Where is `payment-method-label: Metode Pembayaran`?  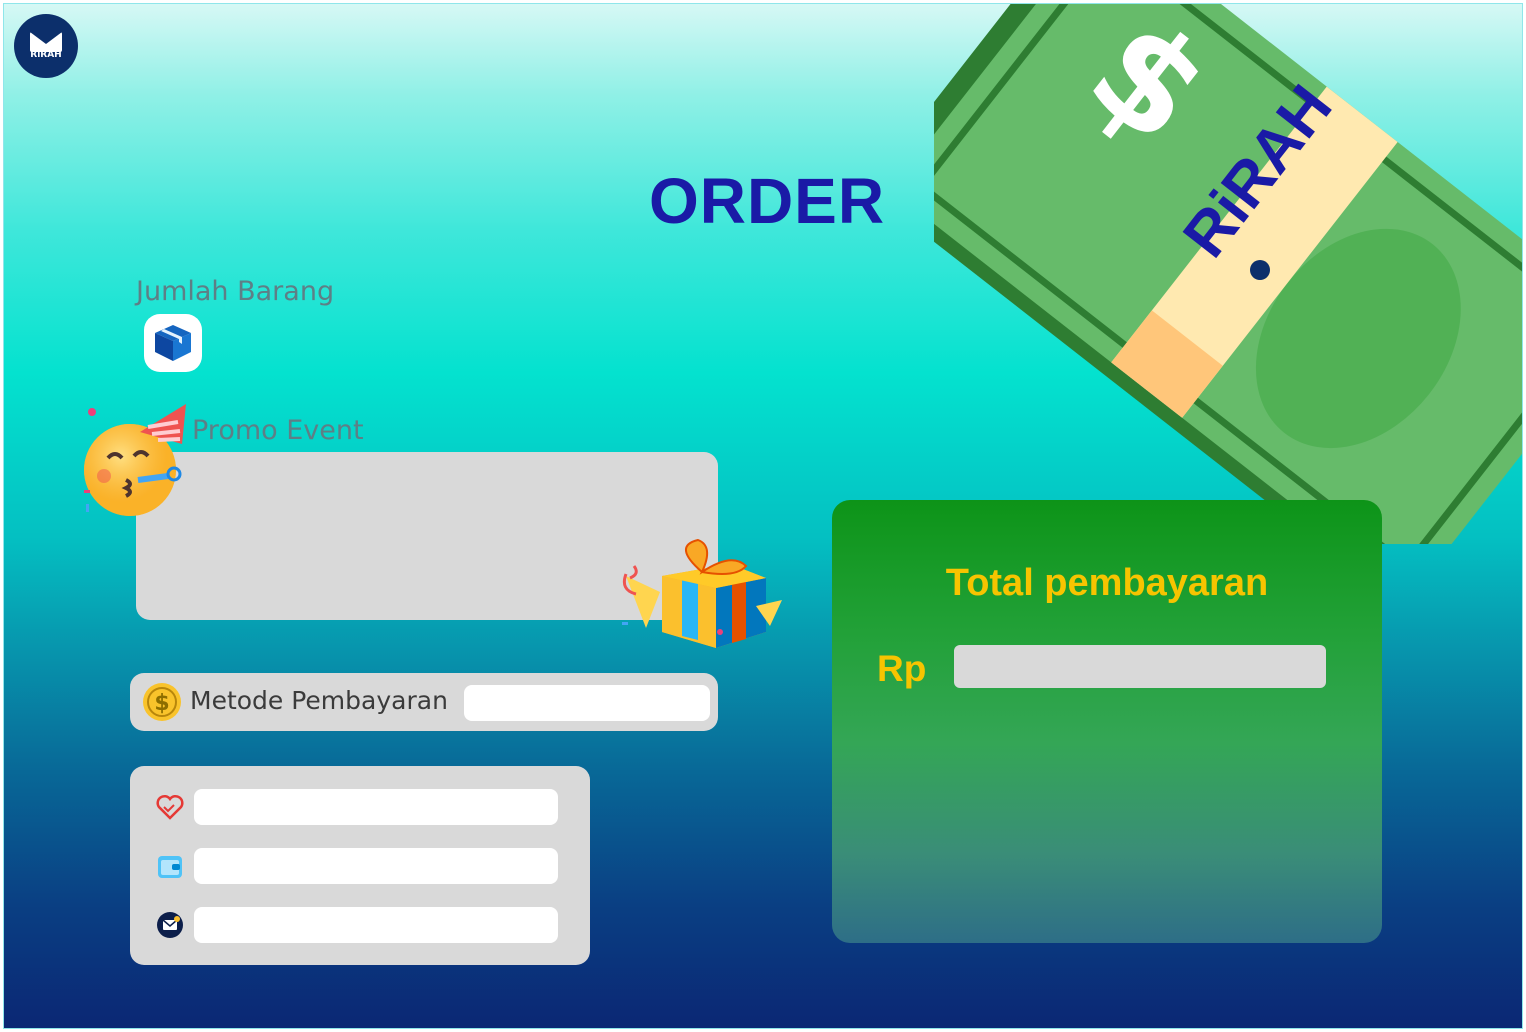
payment-method-label: Metode Pembayaran is located at coordinates (319, 700).